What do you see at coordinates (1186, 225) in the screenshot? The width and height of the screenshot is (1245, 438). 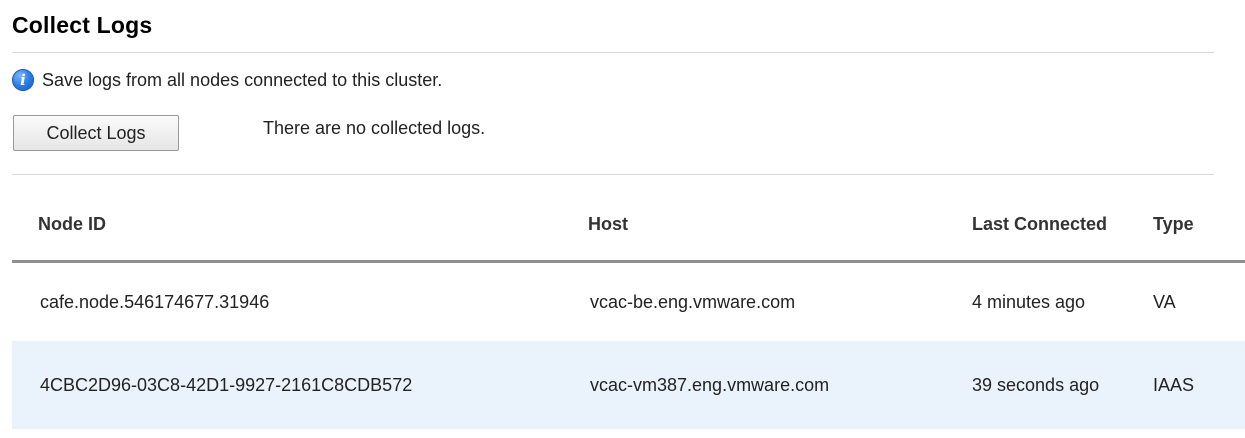 I see `column-header-type: Type` at bounding box center [1186, 225].